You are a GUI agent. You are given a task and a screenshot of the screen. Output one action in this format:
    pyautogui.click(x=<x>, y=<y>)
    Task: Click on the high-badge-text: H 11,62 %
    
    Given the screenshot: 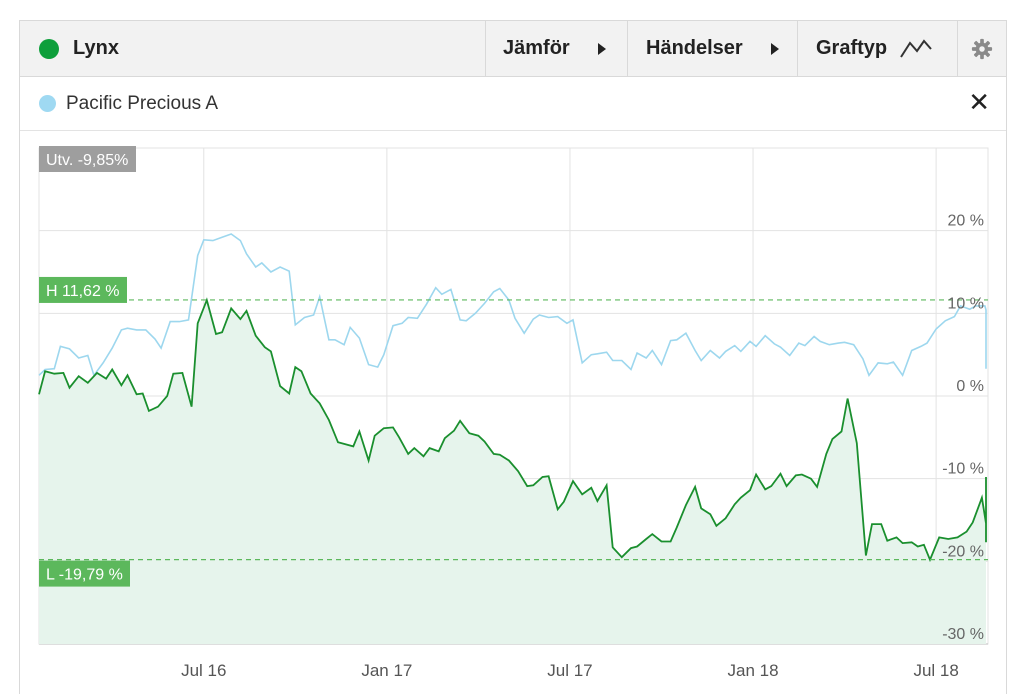 What is the action you would take?
    pyautogui.click(x=83, y=291)
    